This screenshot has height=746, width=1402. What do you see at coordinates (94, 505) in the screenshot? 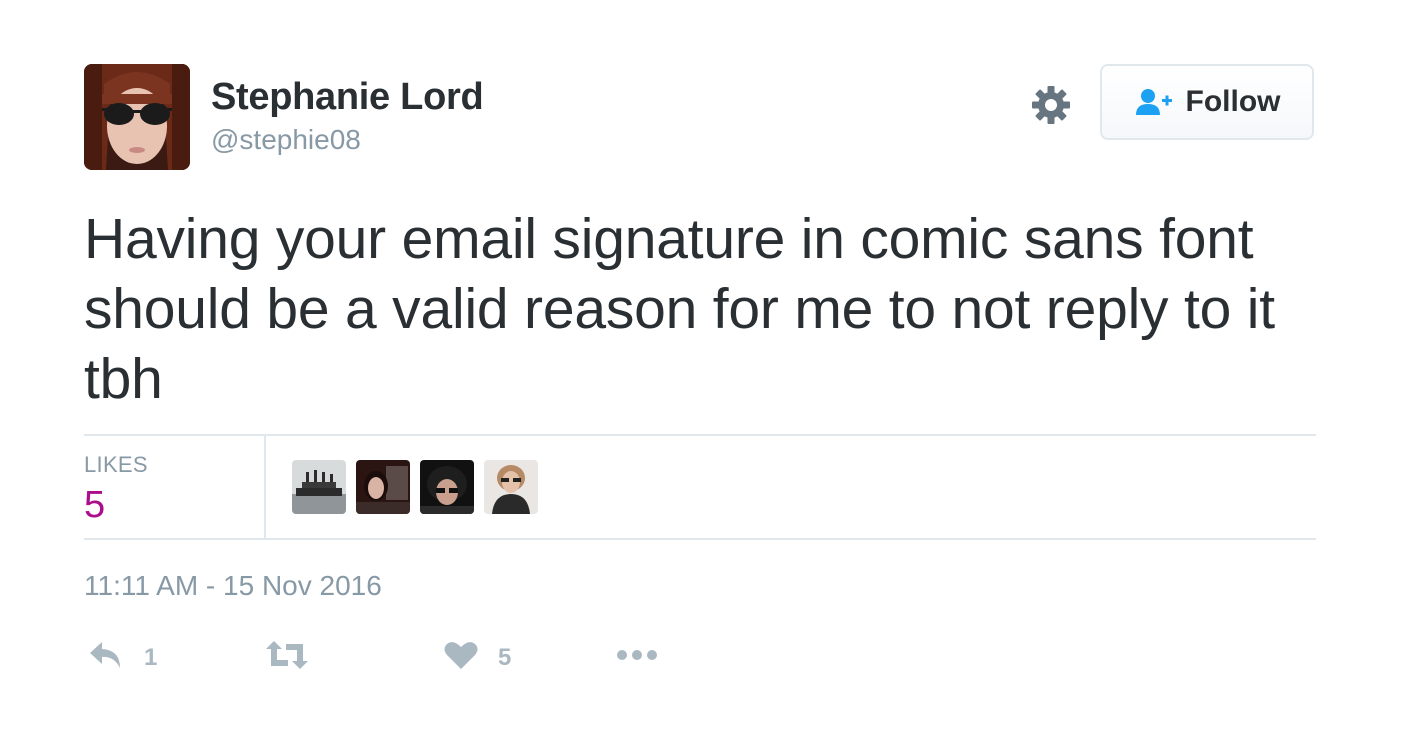
I see `likes-count: 5` at bounding box center [94, 505].